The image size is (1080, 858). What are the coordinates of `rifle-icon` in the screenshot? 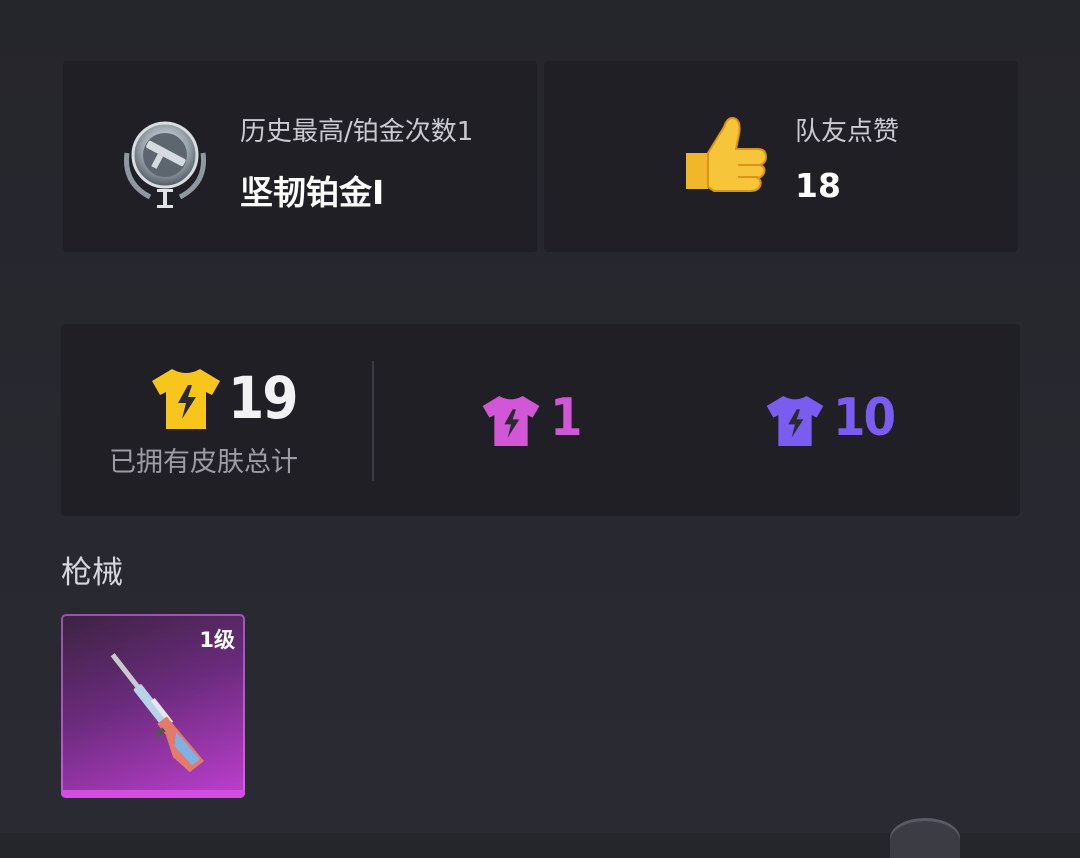 It's located at (157, 713).